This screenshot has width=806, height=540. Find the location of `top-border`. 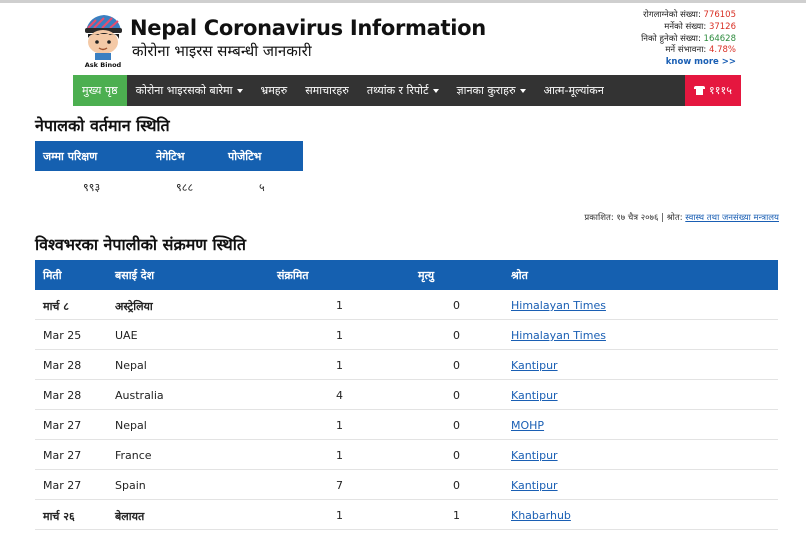

top-border is located at coordinates (403, 1).